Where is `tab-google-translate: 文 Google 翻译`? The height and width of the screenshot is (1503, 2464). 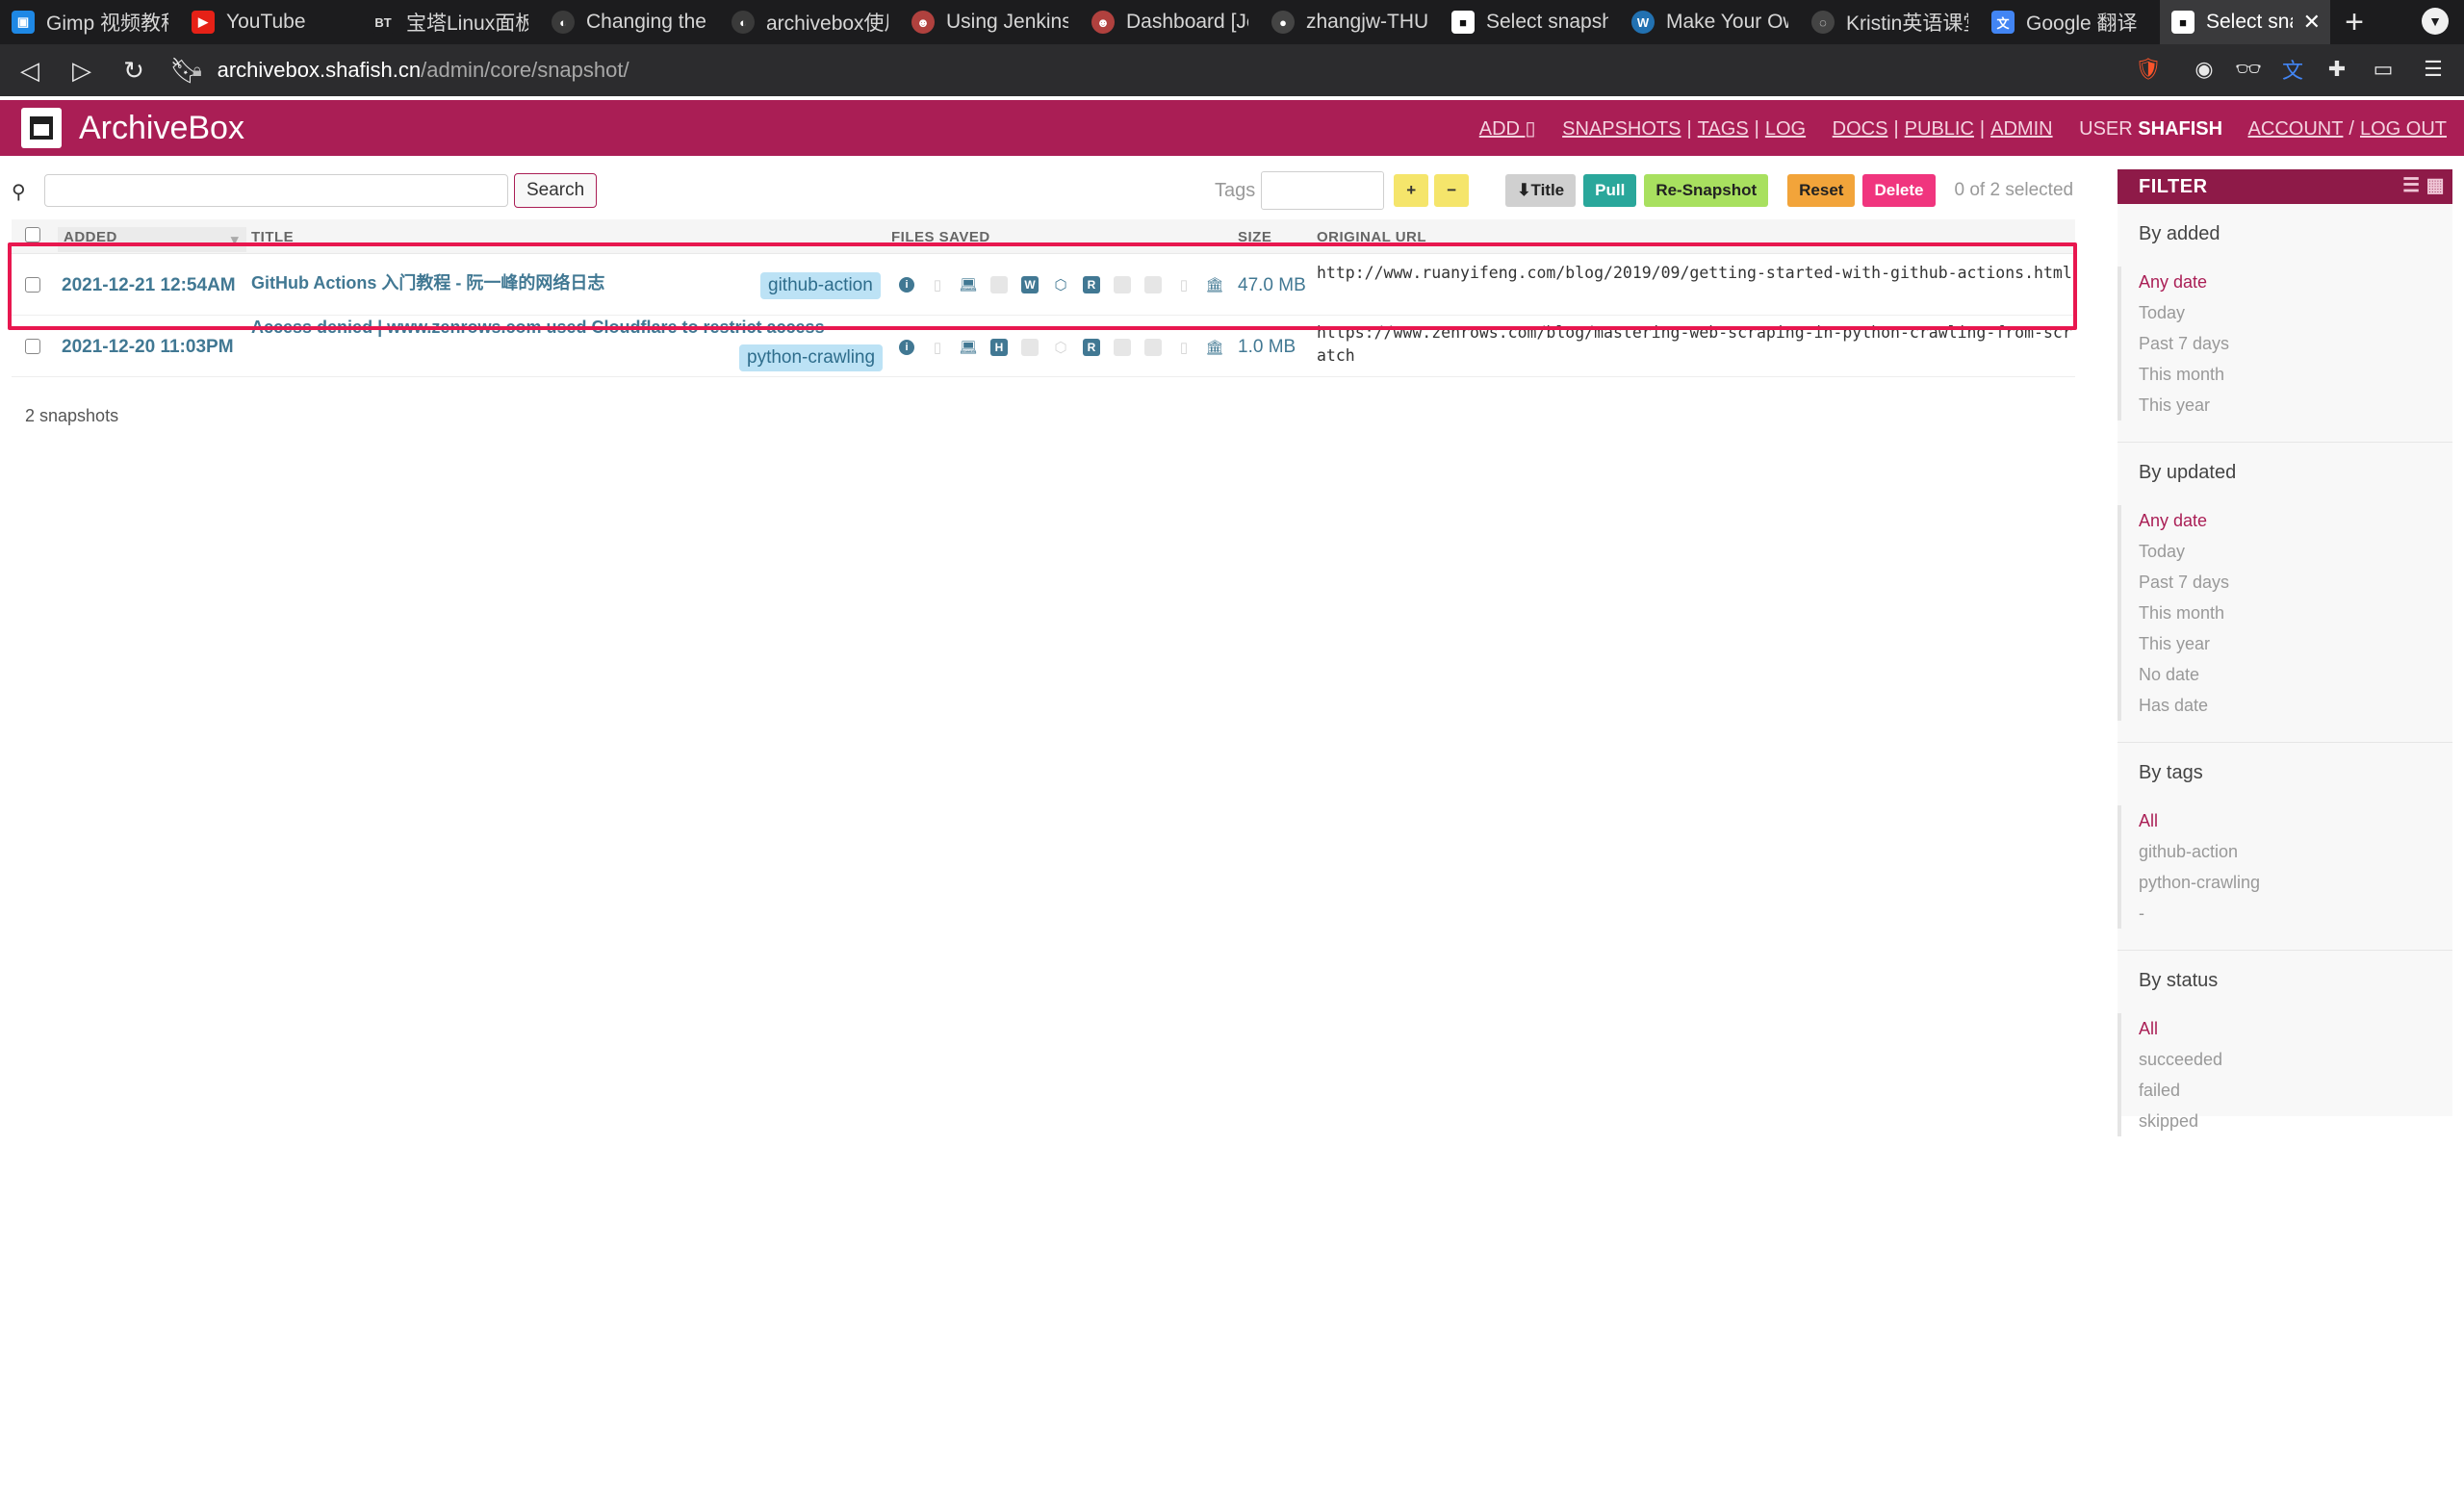 tab-google-translate: 文 Google 翻译 is located at coordinates (2070, 22).